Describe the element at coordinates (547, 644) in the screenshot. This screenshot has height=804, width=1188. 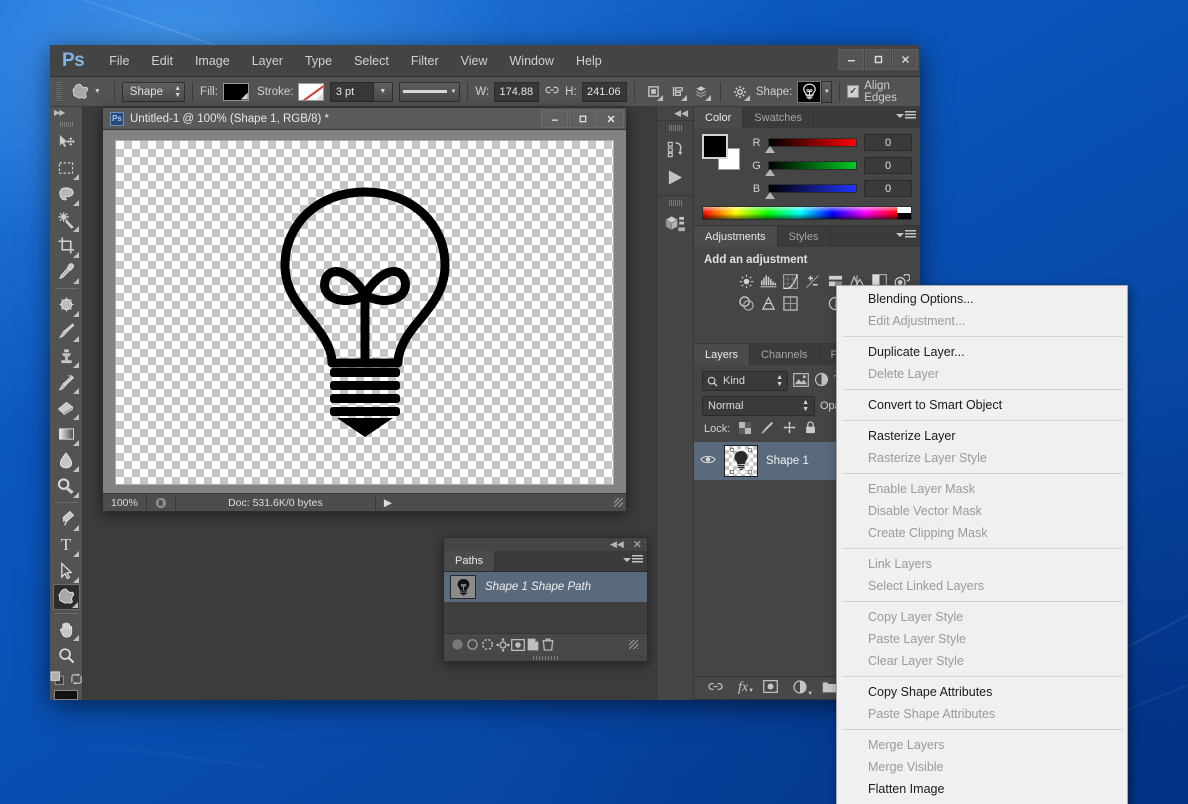
I see `delete-path-icon` at that location.